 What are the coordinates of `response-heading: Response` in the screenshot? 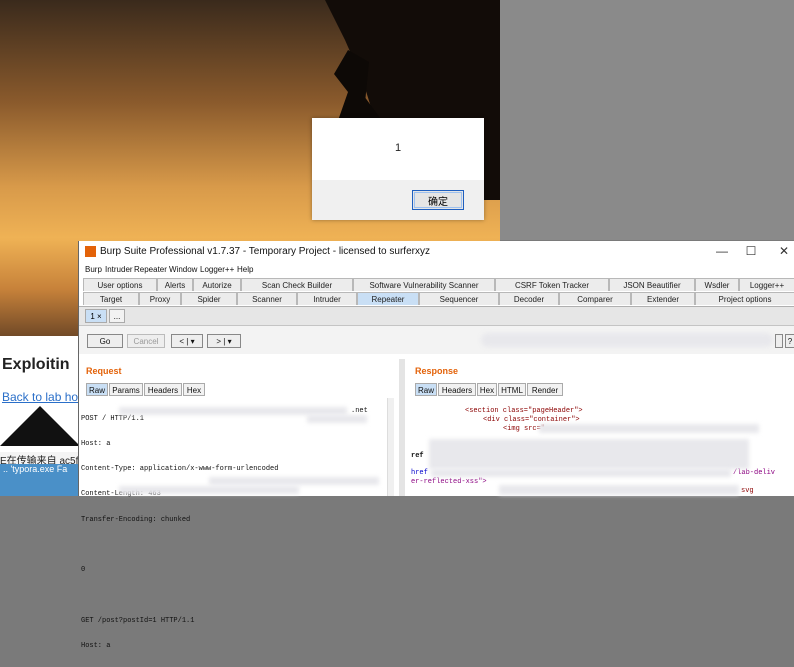 It's located at (437, 371).